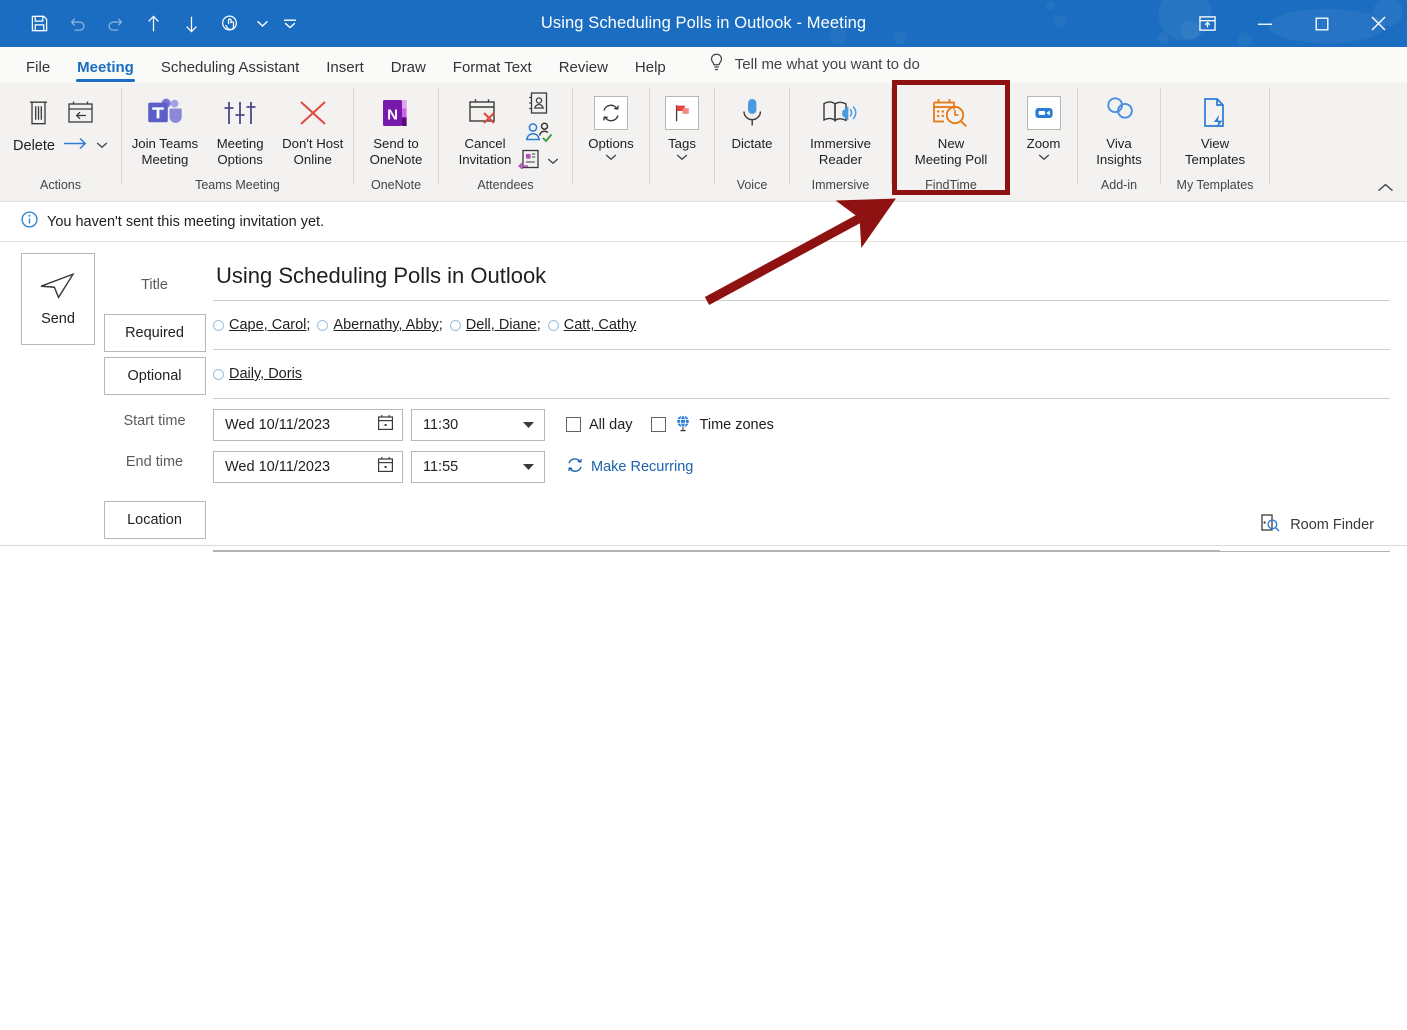  What do you see at coordinates (154, 520) in the screenshot?
I see `location-button: Location` at bounding box center [154, 520].